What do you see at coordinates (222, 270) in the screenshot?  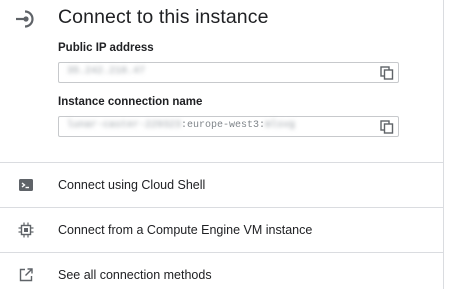 I see `see-all-methods-item: See all connection methods` at bounding box center [222, 270].